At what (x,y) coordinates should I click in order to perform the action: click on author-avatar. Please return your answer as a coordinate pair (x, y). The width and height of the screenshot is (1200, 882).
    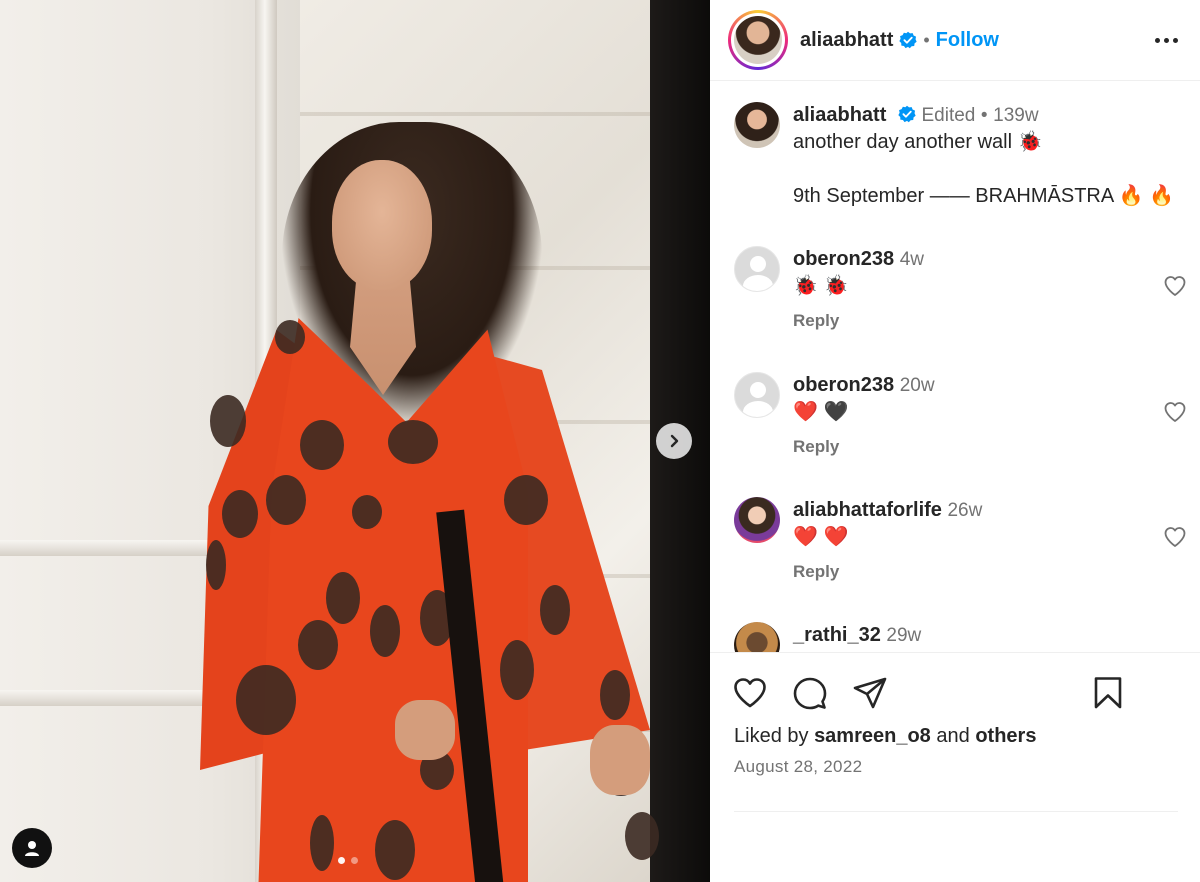
    Looking at the image, I should click on (758, 40).